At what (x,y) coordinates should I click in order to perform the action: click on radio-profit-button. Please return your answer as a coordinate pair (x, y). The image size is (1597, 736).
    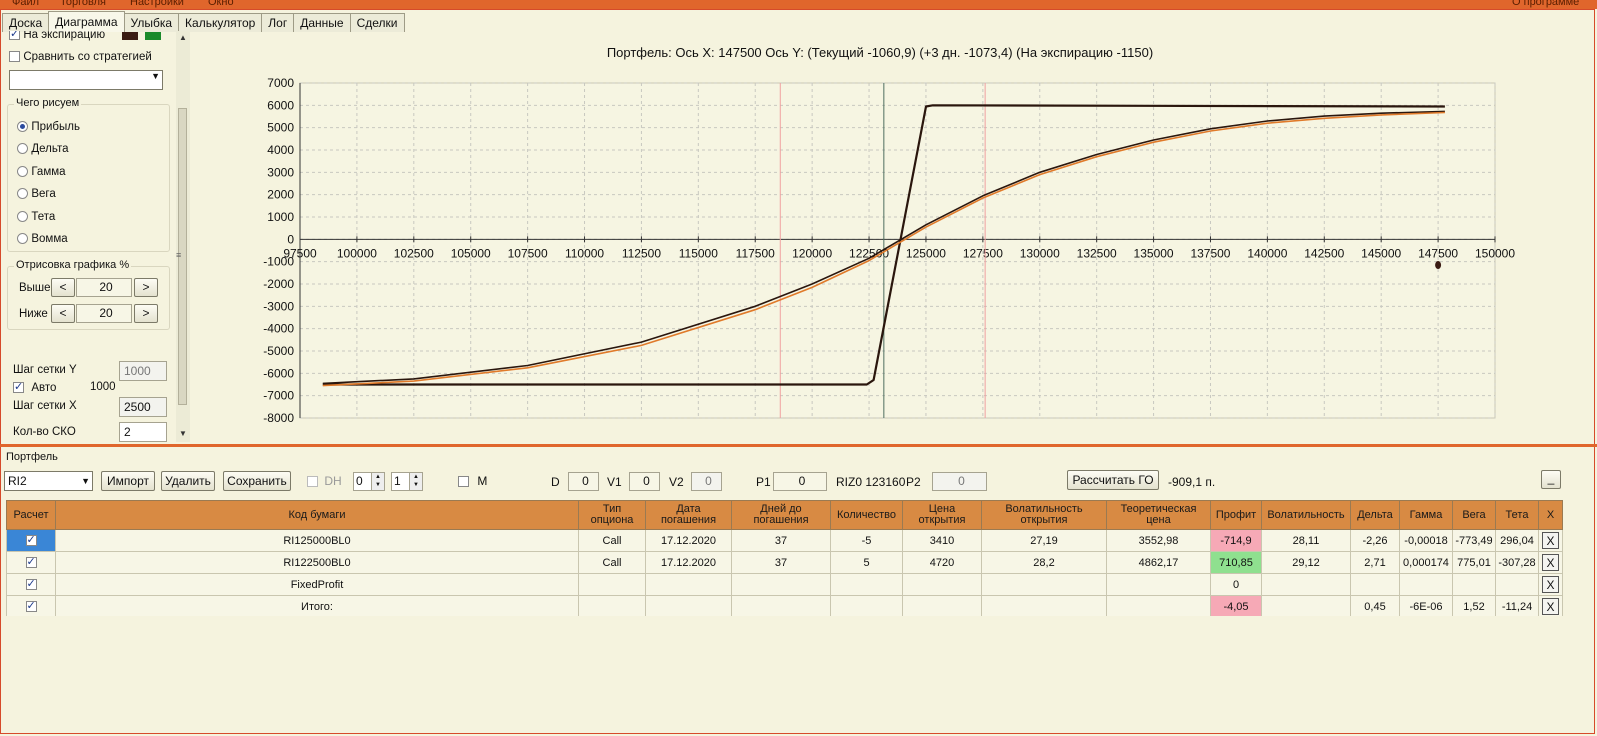
    Looking at the image, I should click on (22, 127).